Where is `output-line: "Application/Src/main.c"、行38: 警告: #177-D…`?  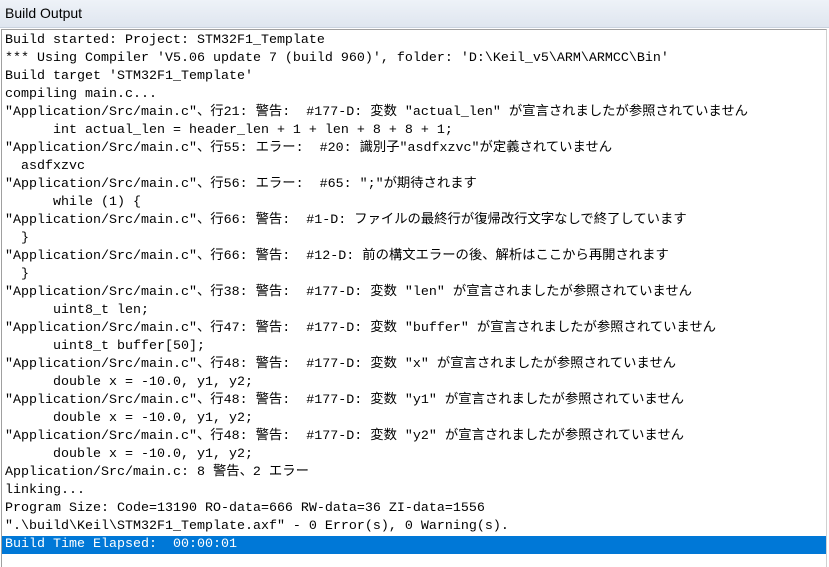
output-line: "Application/Src/main.c"、行38: 警告: #177-D… is located at coordinates (414, 293).